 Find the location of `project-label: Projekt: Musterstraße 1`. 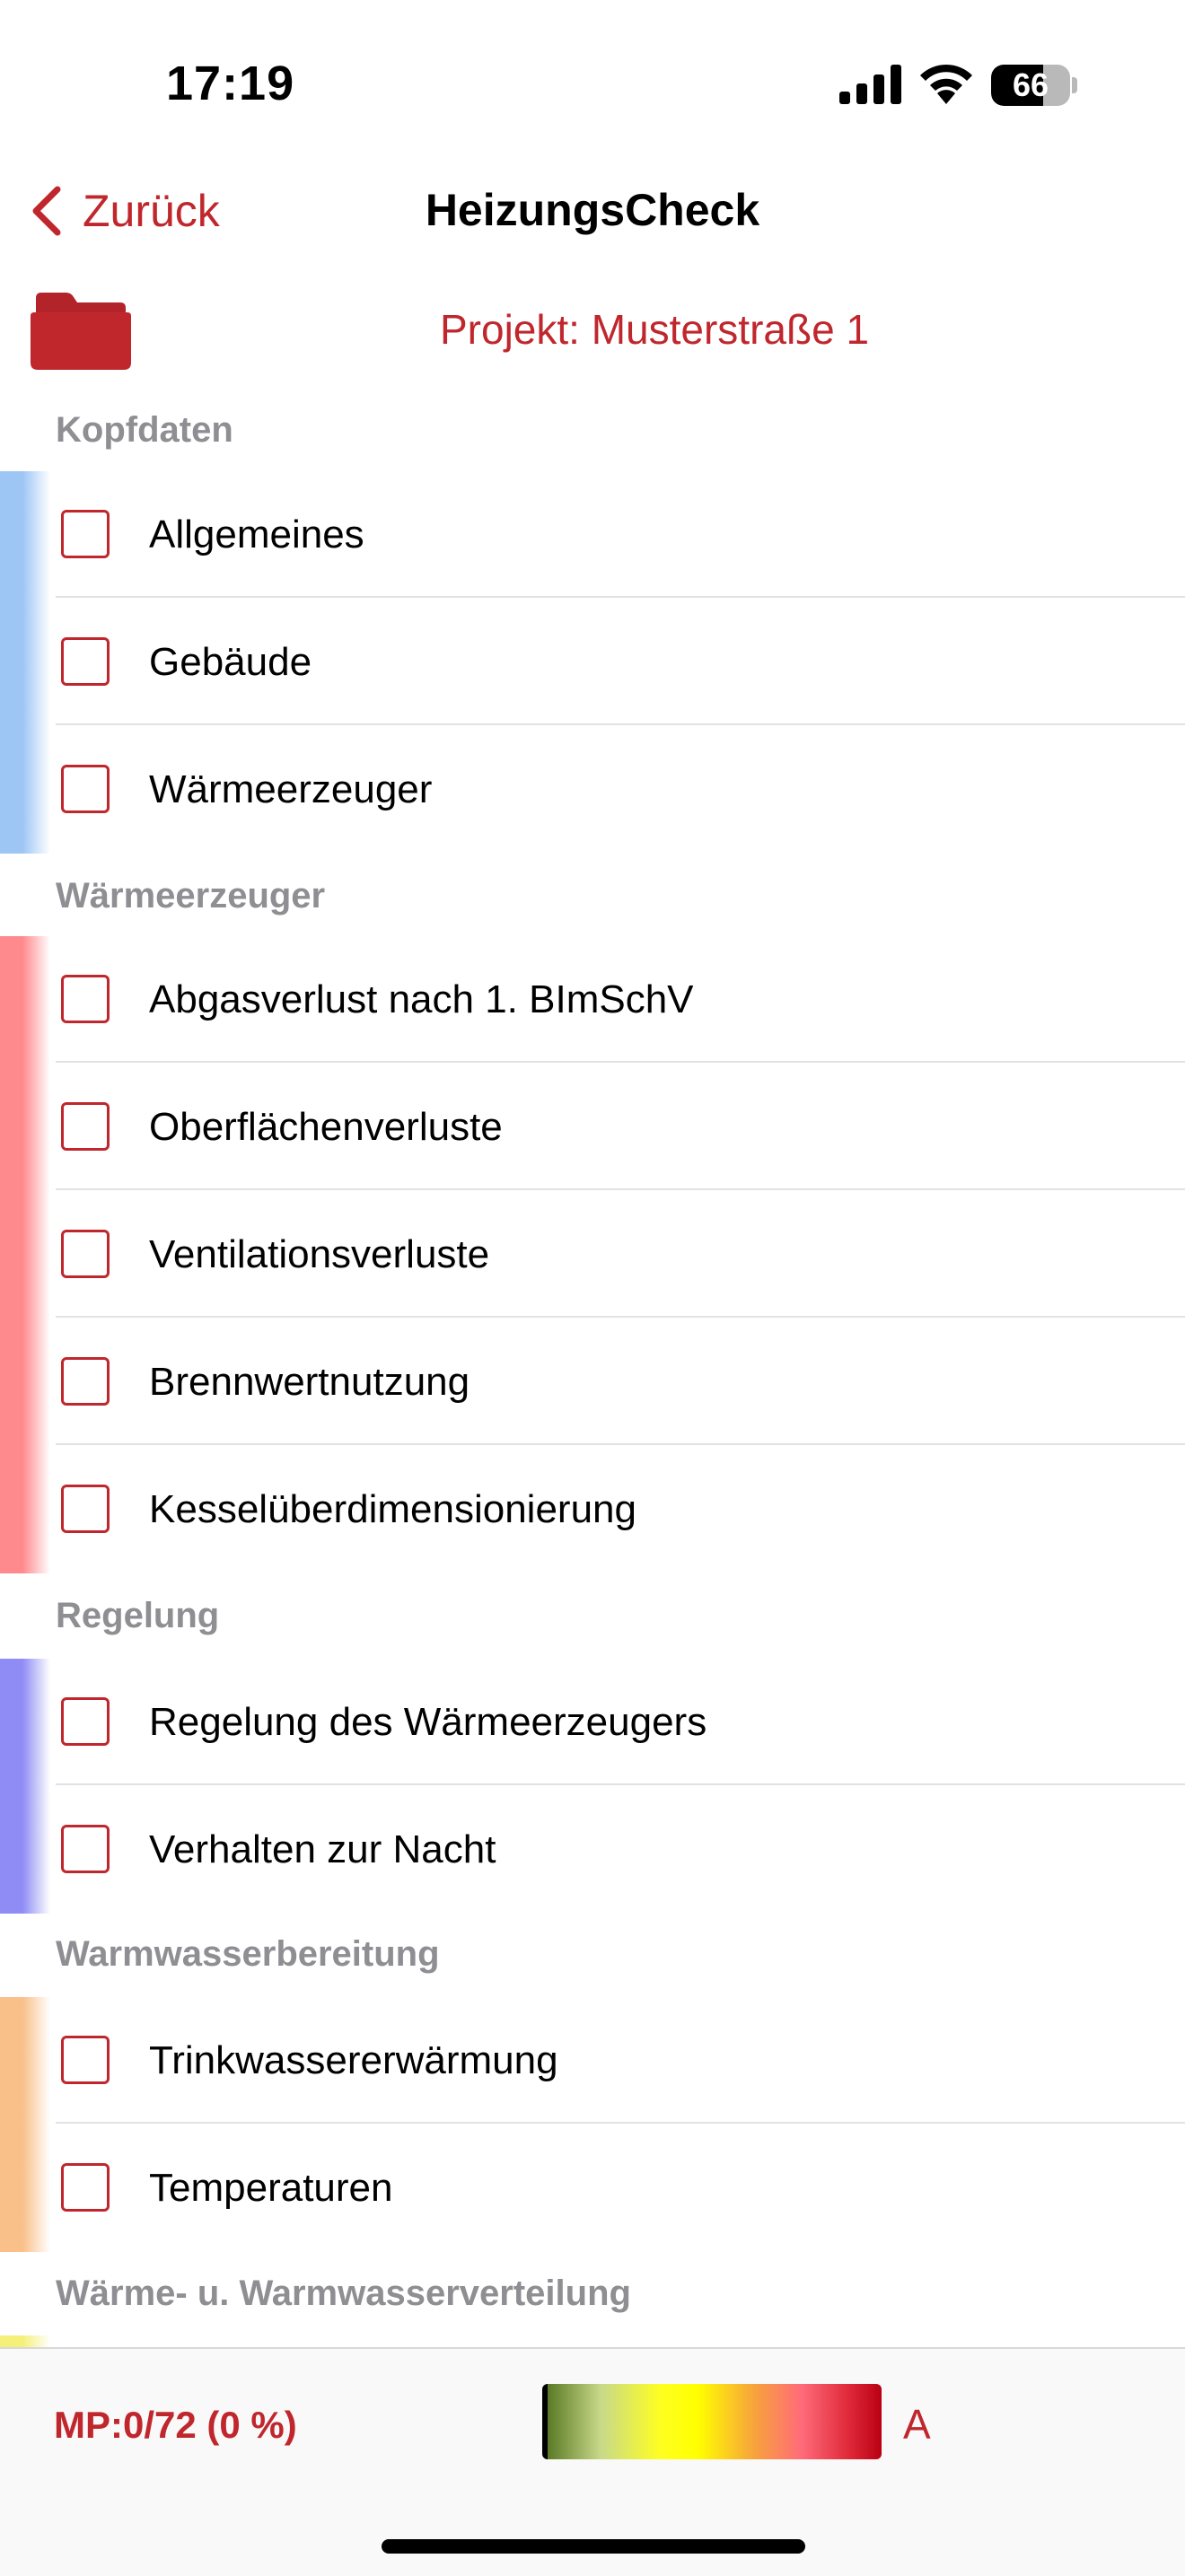

project-label: Projekt: Musterstraße 1 is located at coordinates (654, 329).